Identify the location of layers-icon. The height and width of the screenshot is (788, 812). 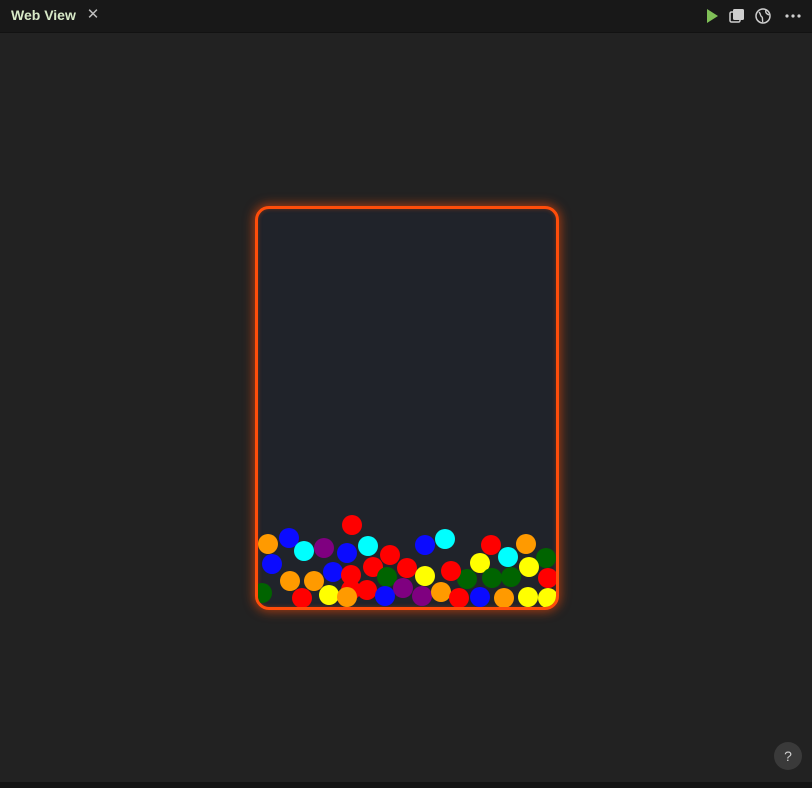
(737, 16).